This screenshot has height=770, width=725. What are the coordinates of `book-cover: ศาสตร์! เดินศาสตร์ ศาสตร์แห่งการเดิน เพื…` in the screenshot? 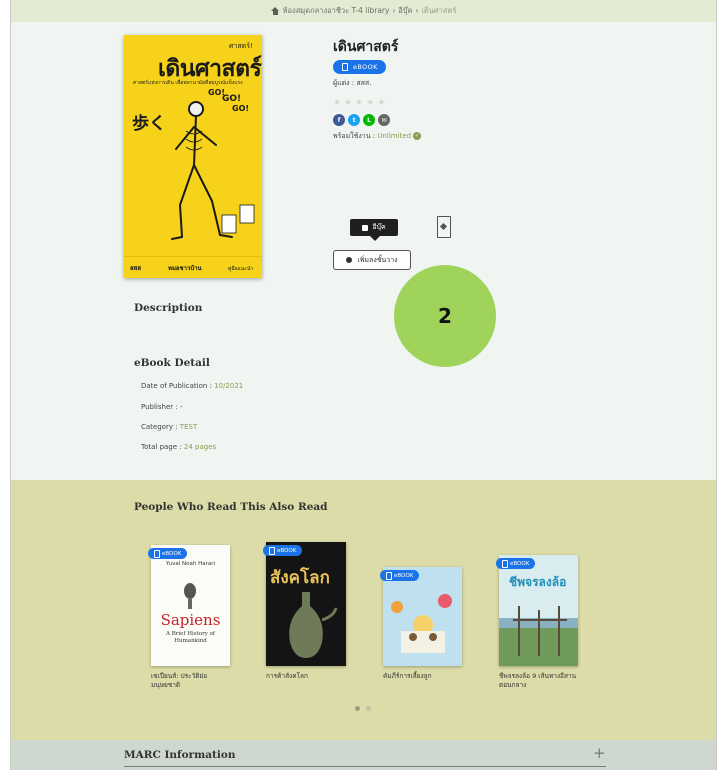 It's located at (193, 156).